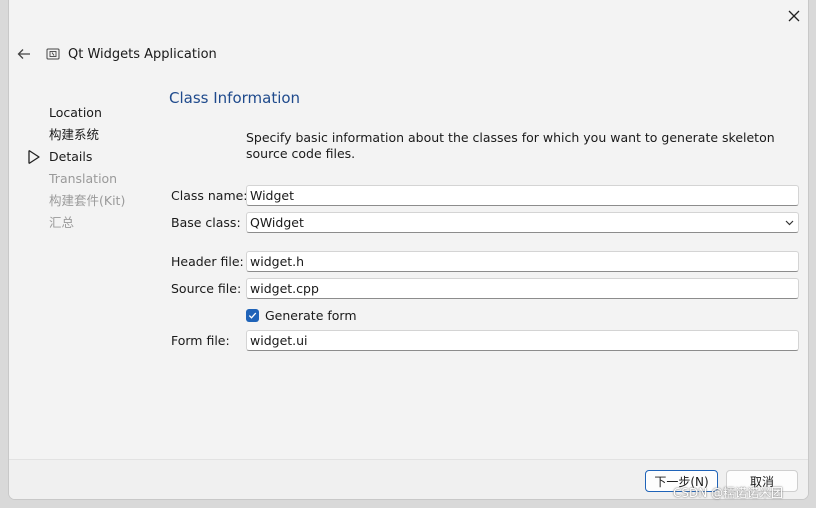 The width and height of the screenshot is (816, 508). I want to click on watermark-text: CSDN @糯诺诺米团, so click(728, 493).